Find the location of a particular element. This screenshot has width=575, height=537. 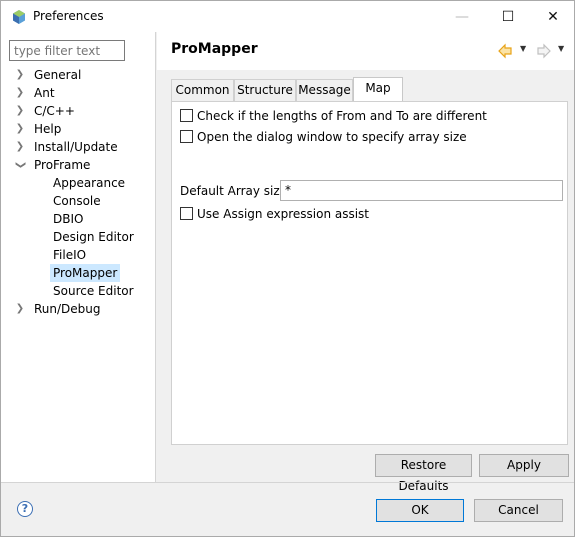

tree-item-label: Ant is located at coordinates (44, 93).